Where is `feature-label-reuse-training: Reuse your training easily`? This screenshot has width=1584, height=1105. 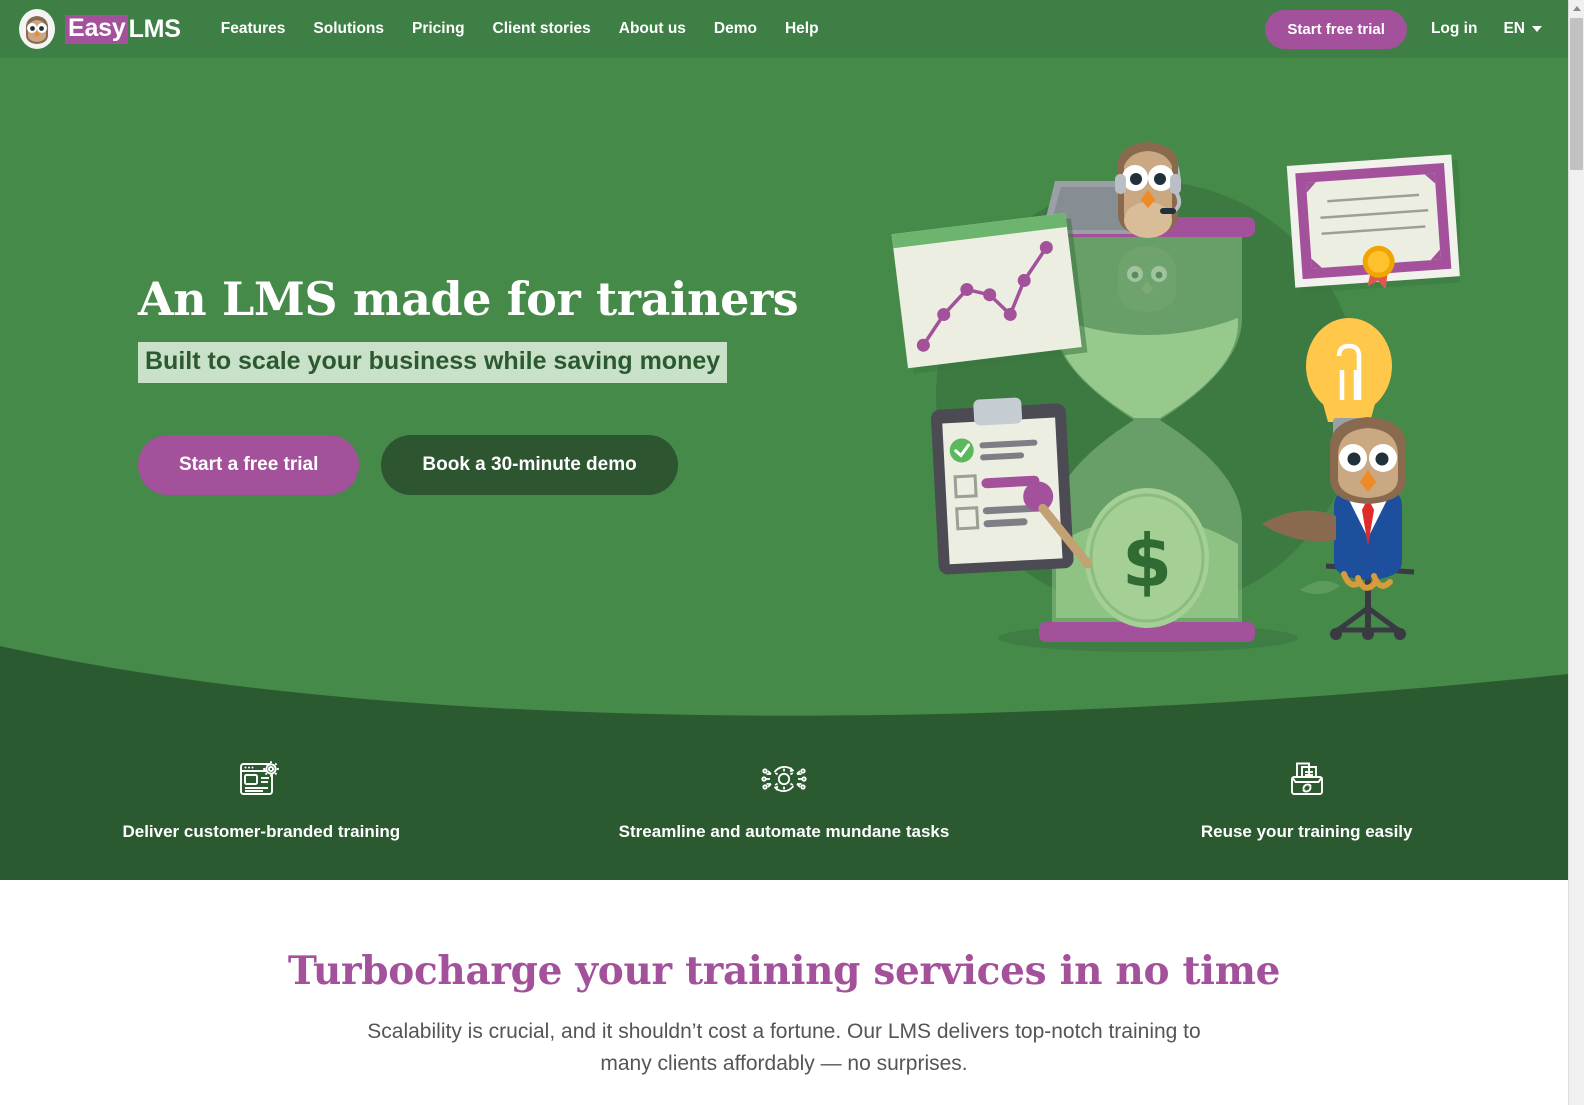 feature-label-reuse-training: Reuse your training easily is located at coordinates (1306, 831).